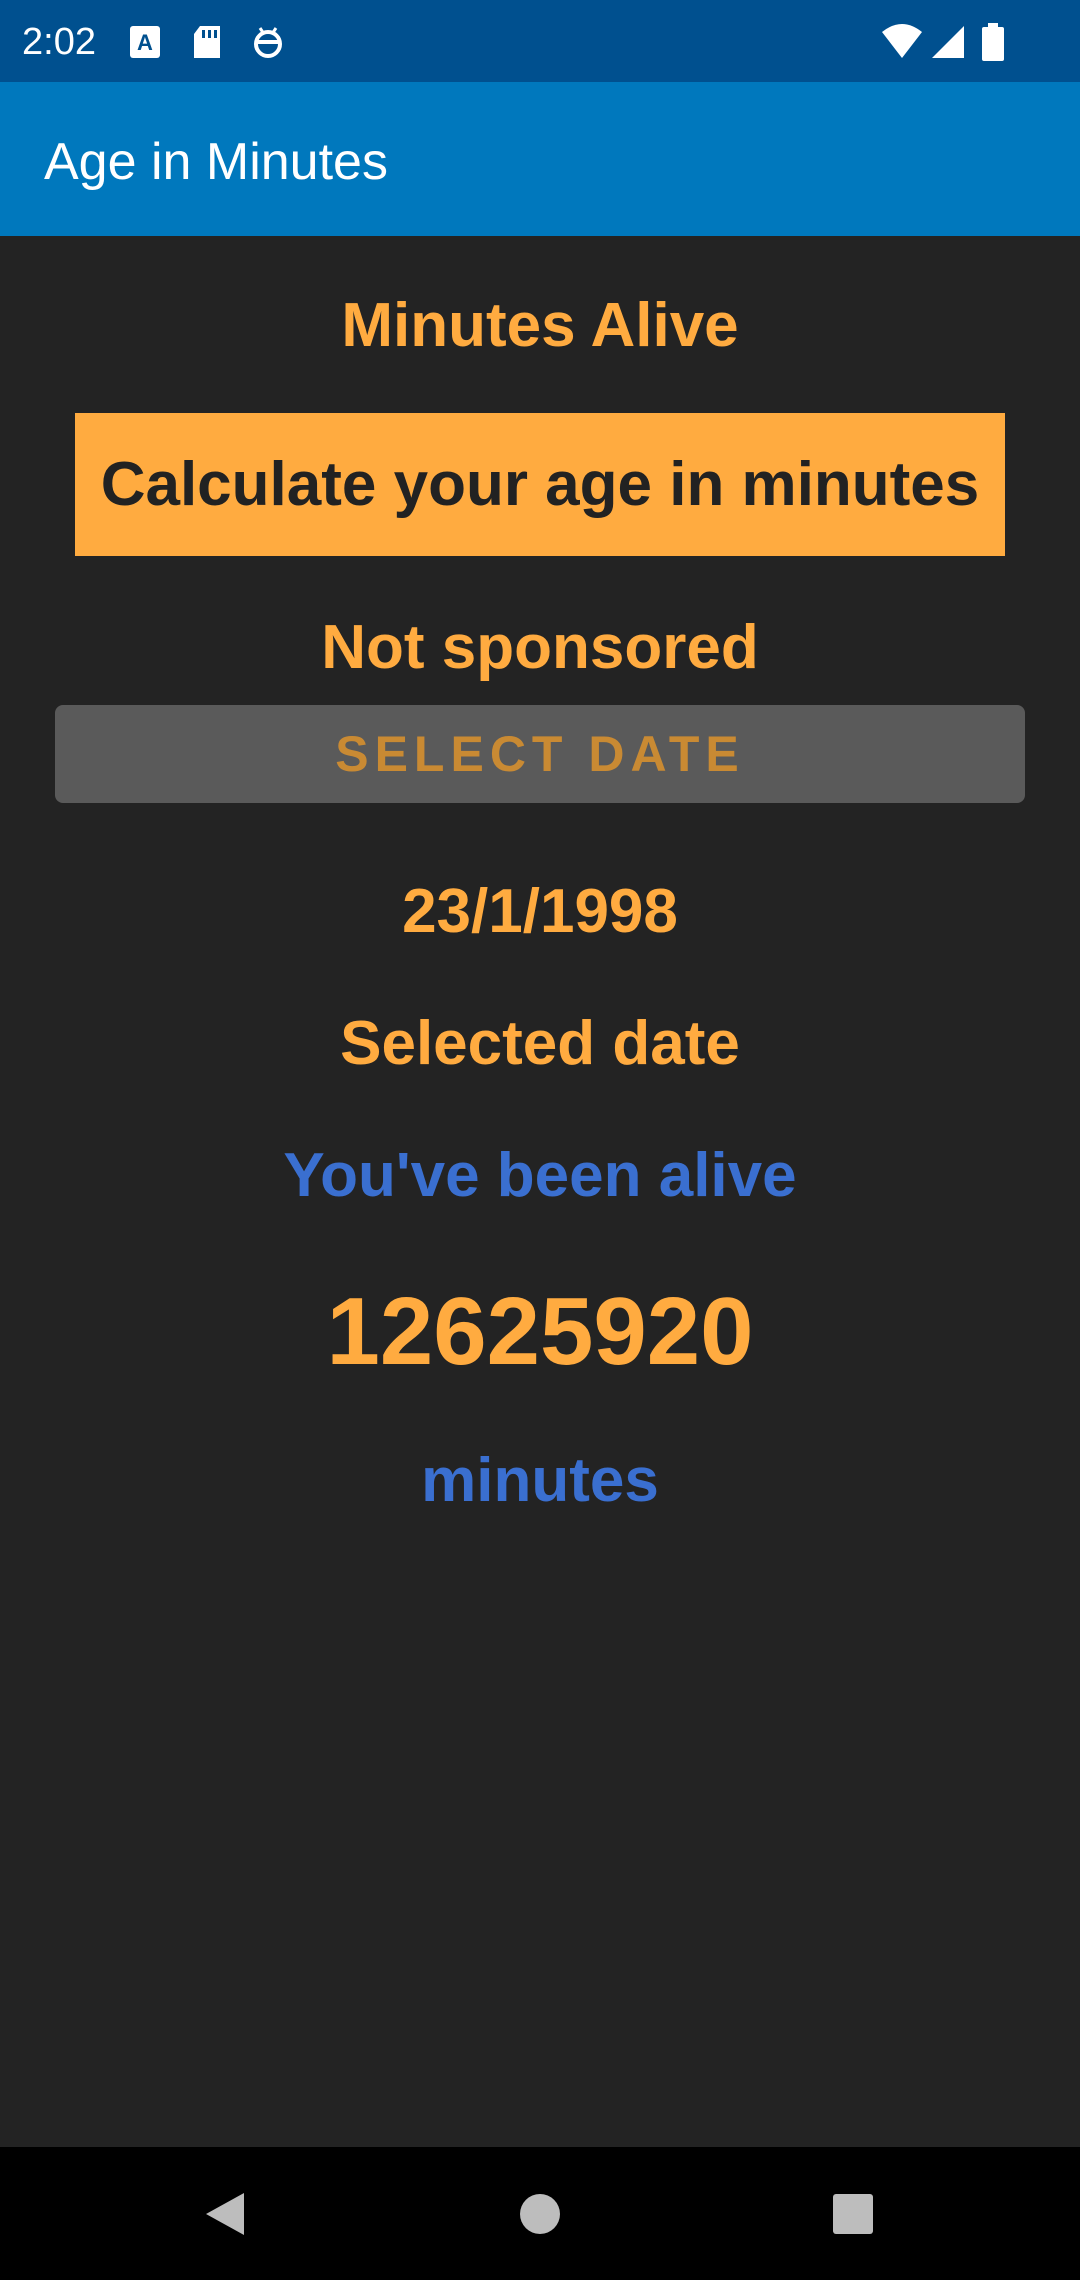 This screenshot has width=1080, height=2280. What do you see at coordinates (540, 325) in the screenshot?
I see `heading-minutes-alive: Minutes Alive` at bounding box center [540, 325].